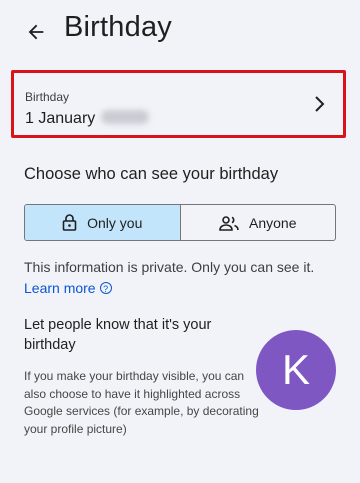 This screenshot has width=360, height=483. I want to click on only-you-label: Only you, so click(115, 222).